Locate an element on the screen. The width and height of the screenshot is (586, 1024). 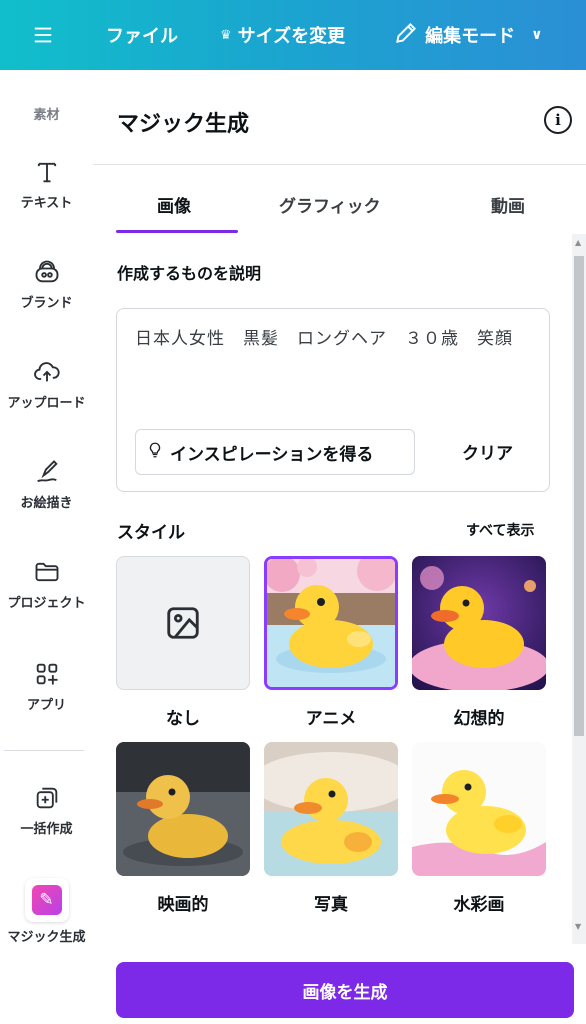
sidebar-item-projects: プロジェクト is located at coordinates (46, 583).